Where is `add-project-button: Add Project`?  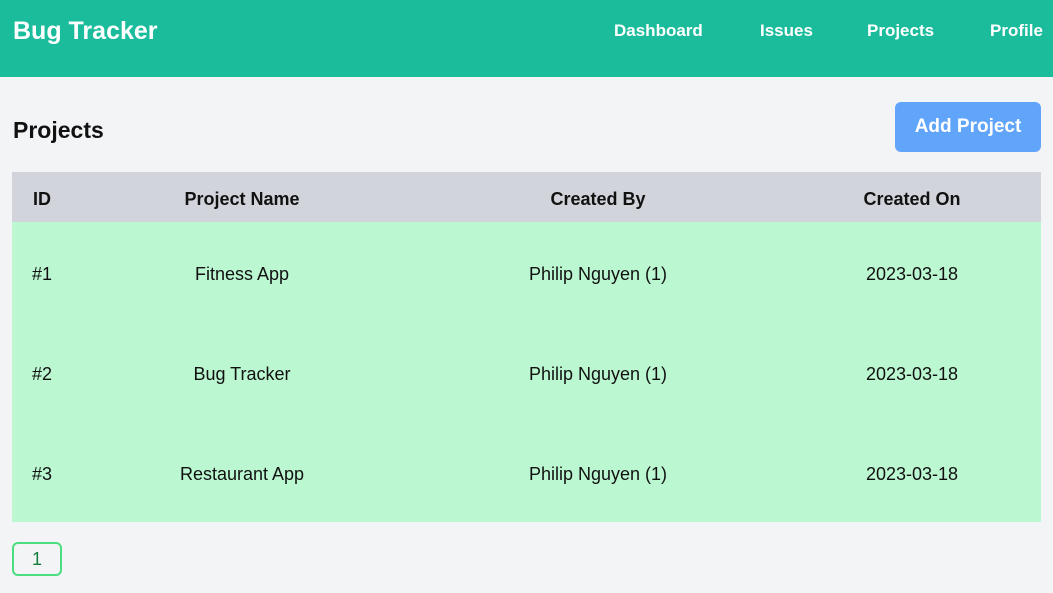 add-project-button: Add Project is located at coordinates (968, 127).